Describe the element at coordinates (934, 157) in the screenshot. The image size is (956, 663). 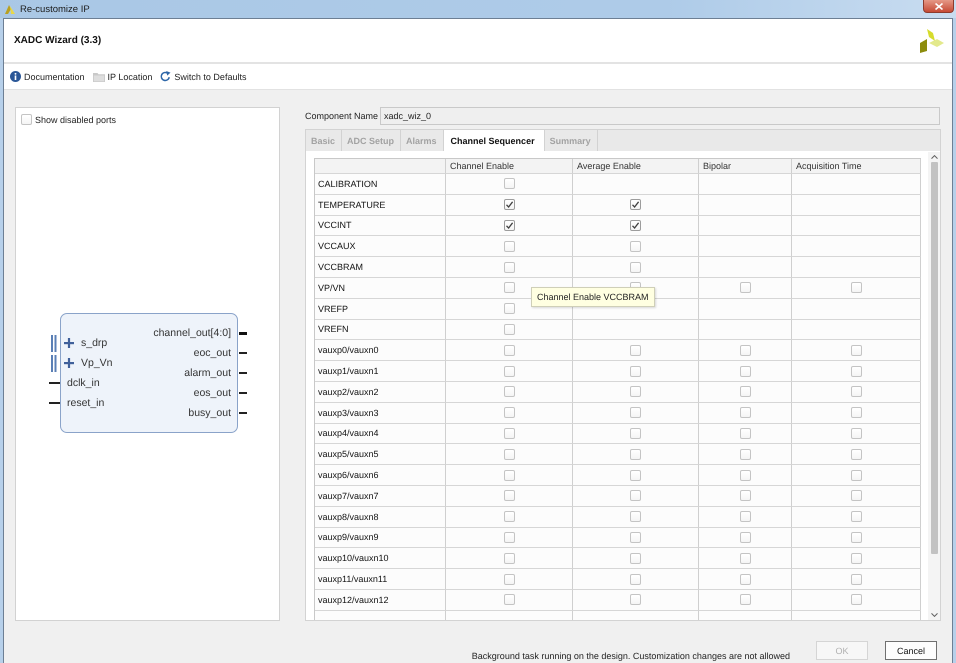
I see `chevron-up-icon` at that location.